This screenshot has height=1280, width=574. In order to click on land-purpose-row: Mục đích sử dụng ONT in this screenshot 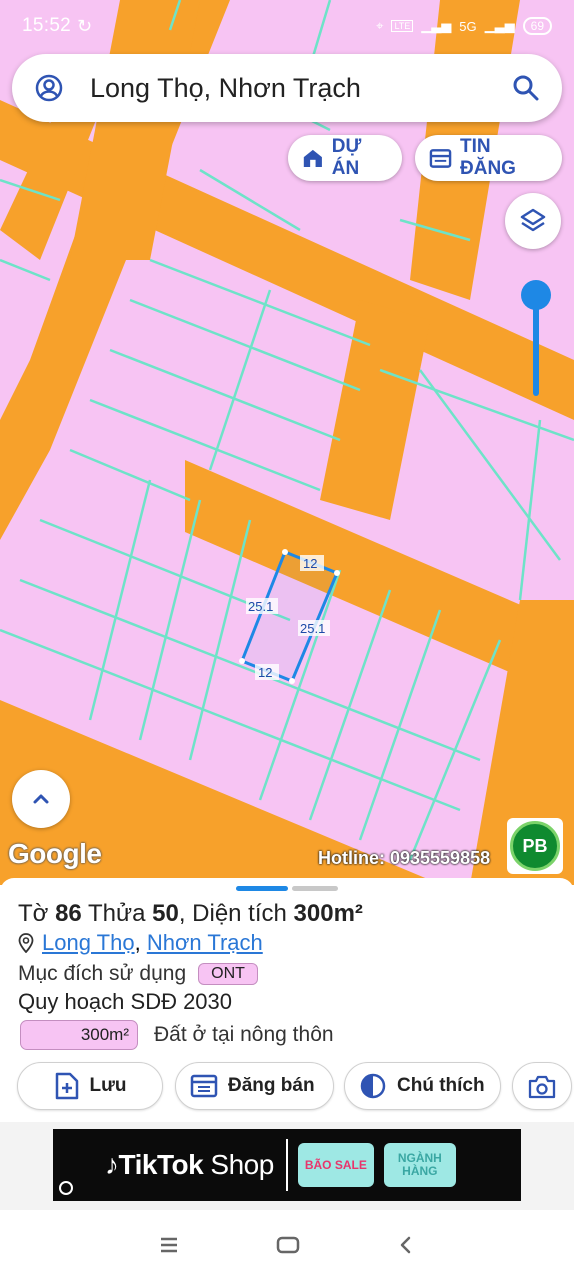, I will do `click(138, 974)`.